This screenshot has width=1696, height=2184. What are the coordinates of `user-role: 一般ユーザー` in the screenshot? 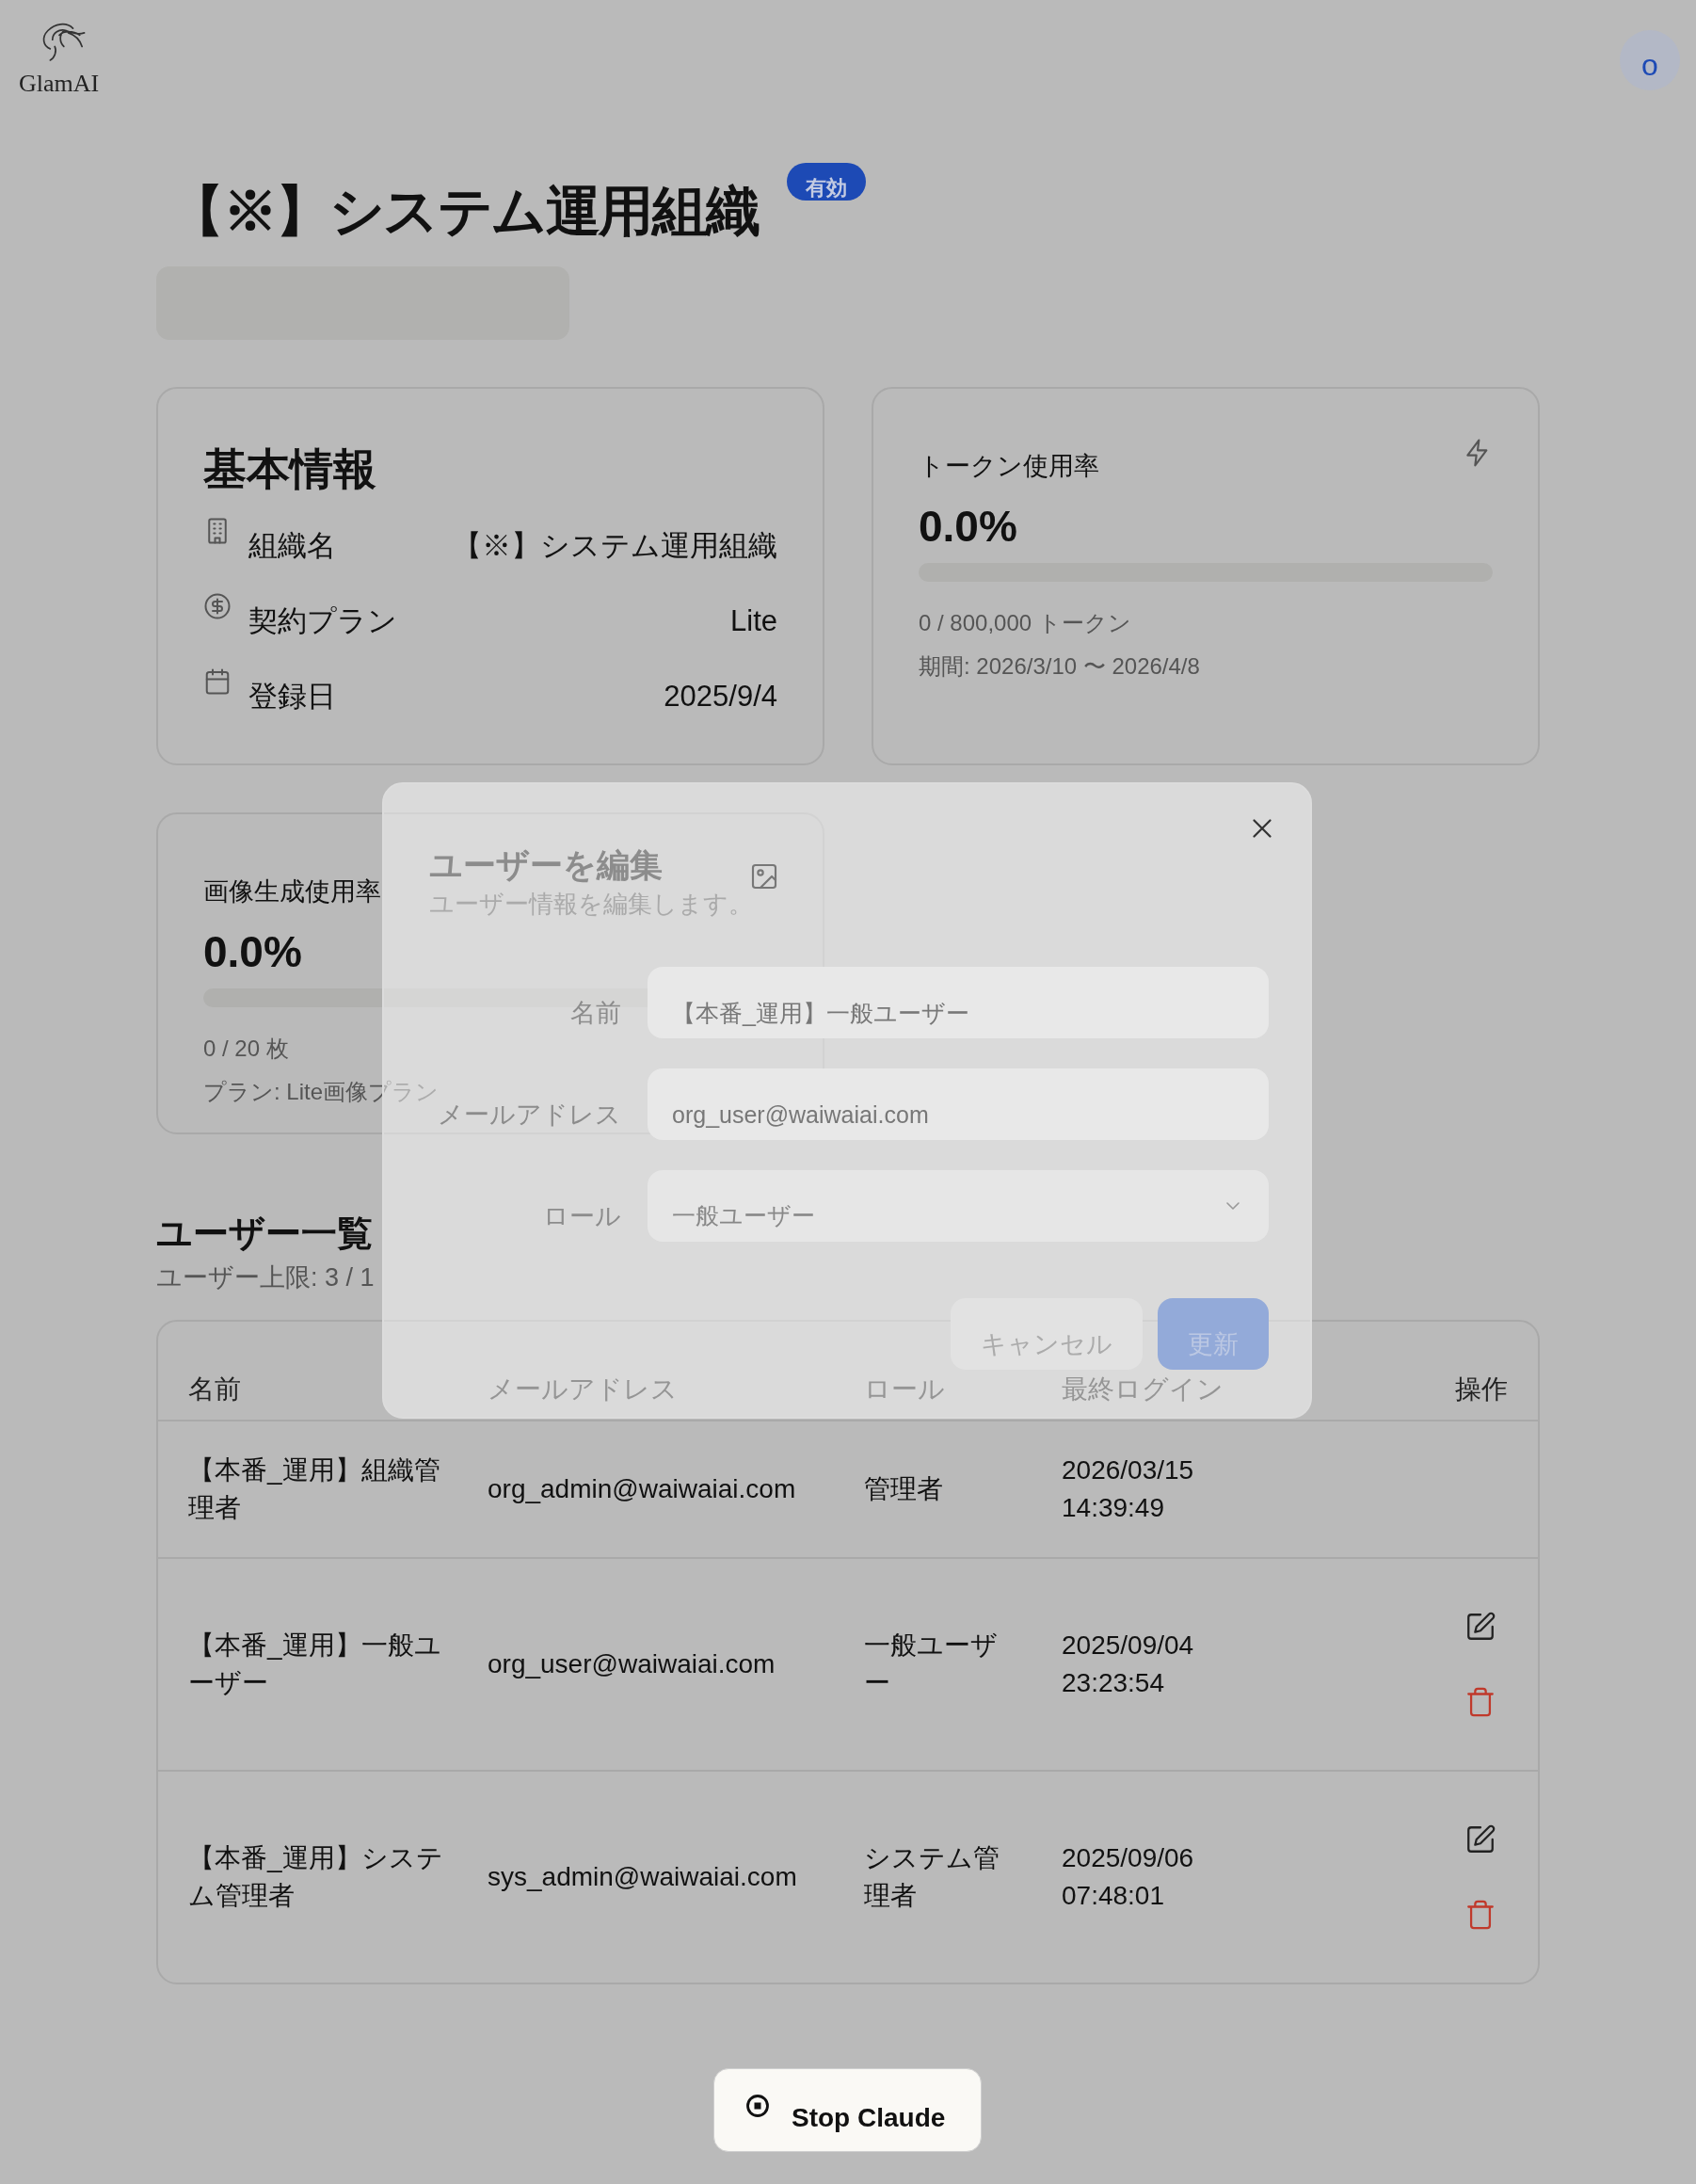 It's located at (931, 1664).